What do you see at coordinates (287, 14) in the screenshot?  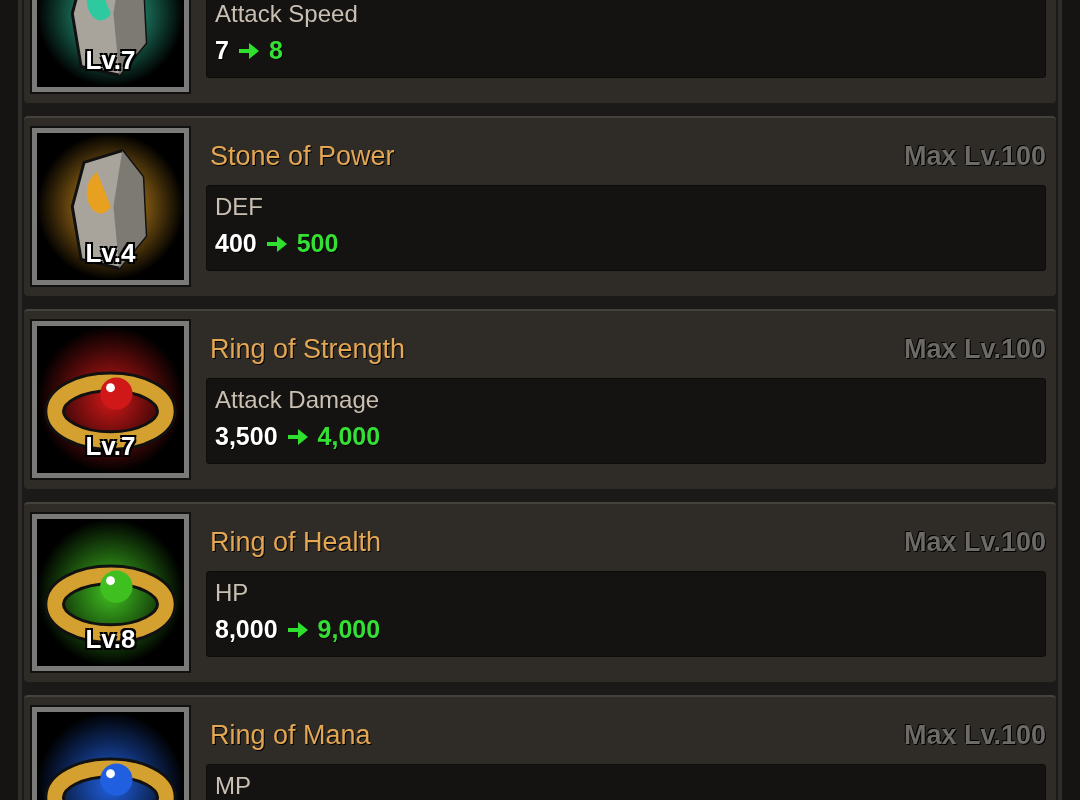 I see `stat-name: Attack Speed` at bounding box center [287, 14].